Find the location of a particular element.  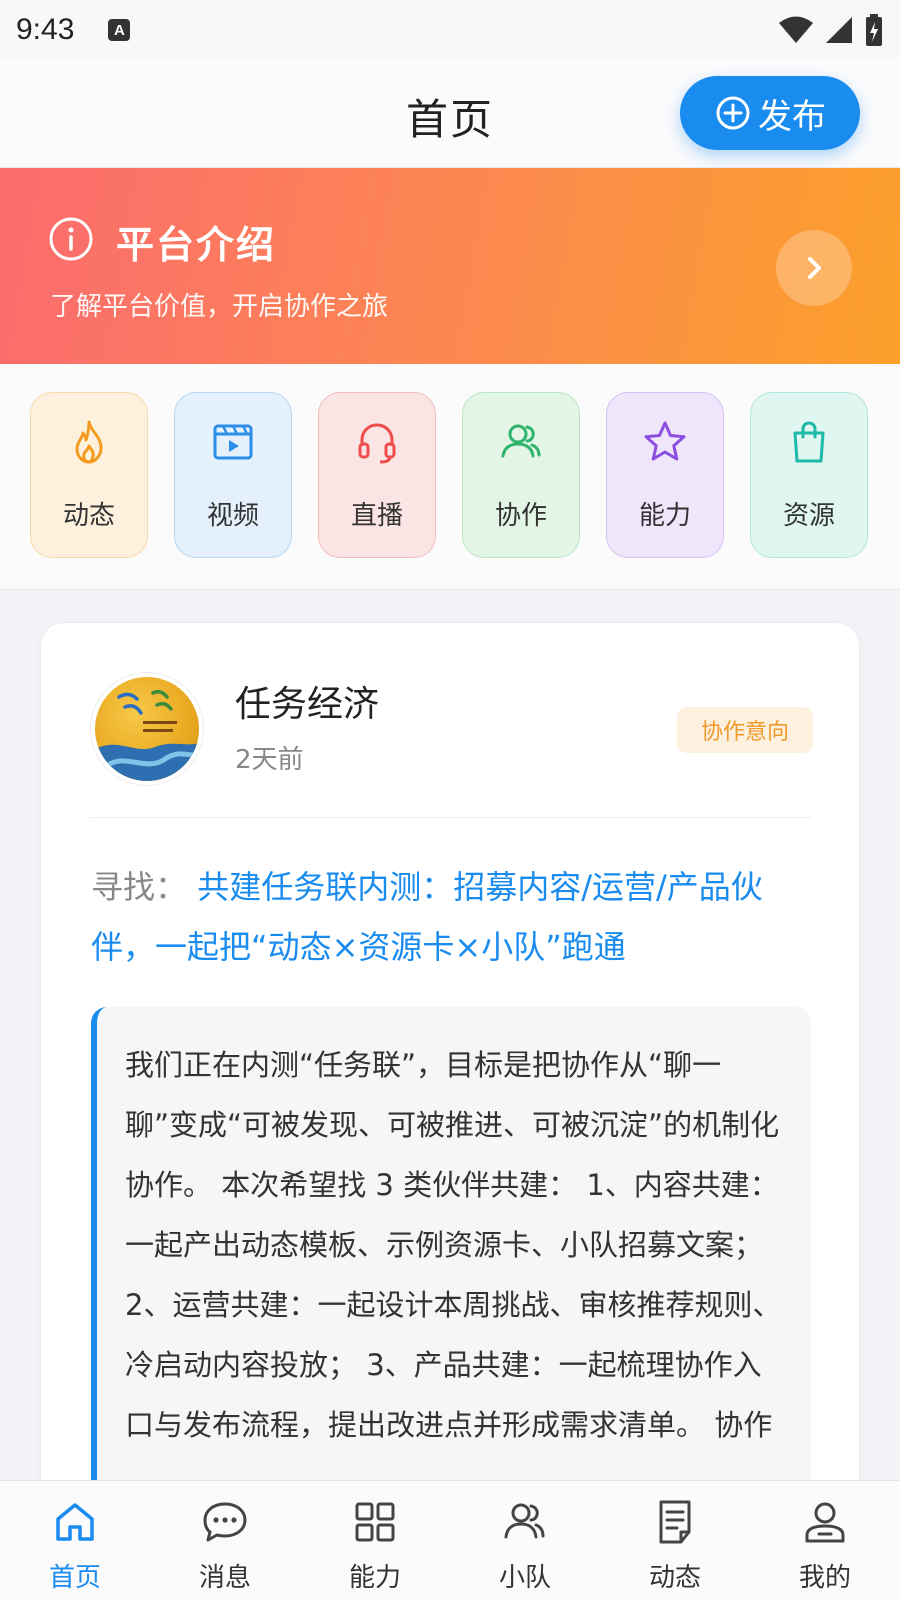

quick-entry-resource: 资源 is located at coordinates (809, 475).